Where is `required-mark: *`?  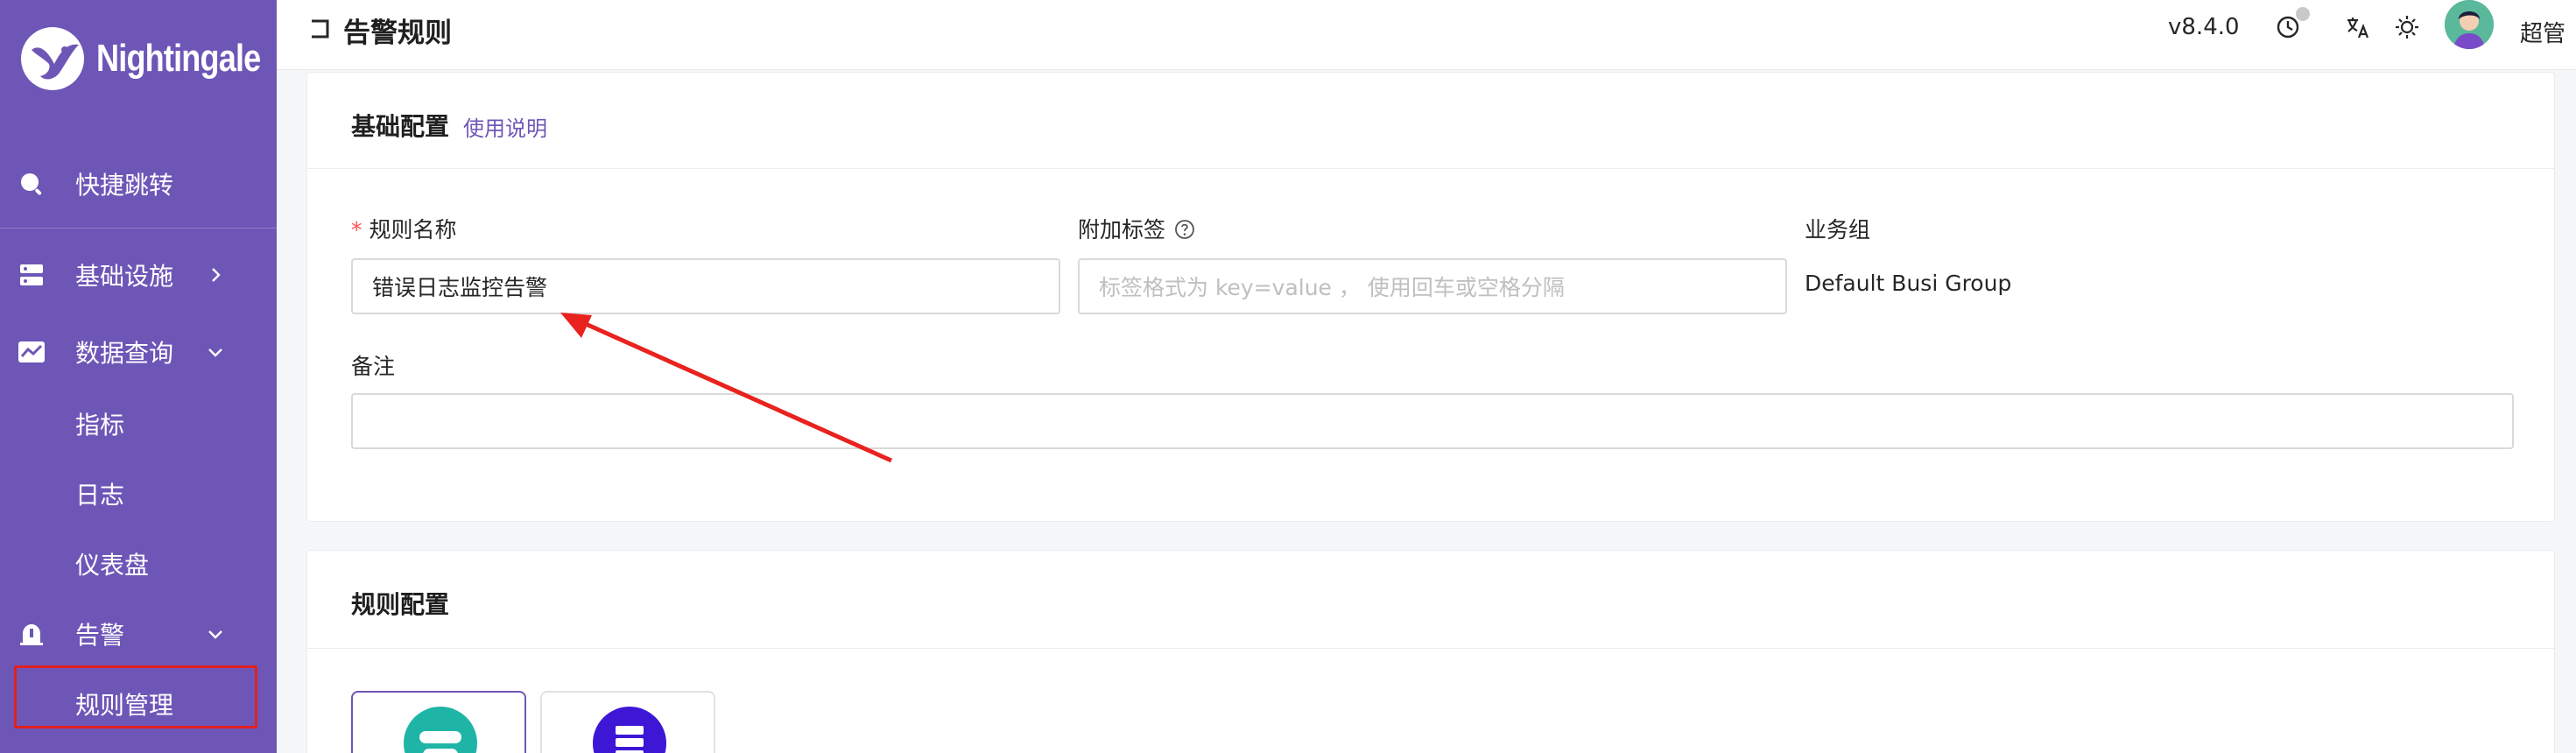 required-mark: * is located at coordinates (356, 230).